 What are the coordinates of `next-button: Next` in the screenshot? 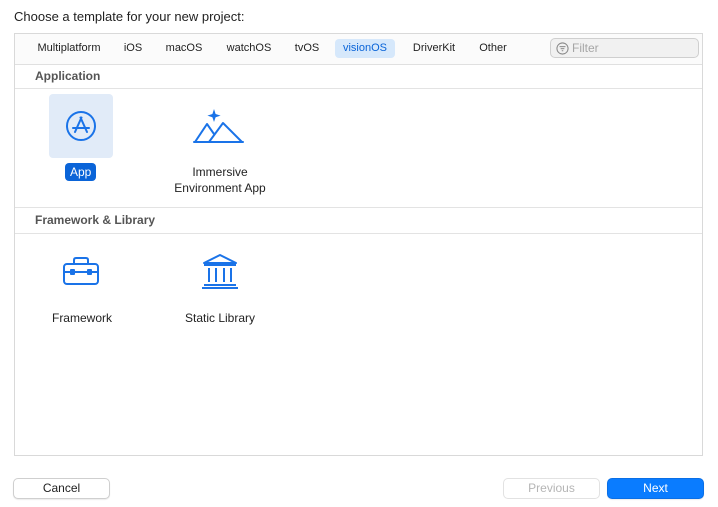 It's located at (655, 488).